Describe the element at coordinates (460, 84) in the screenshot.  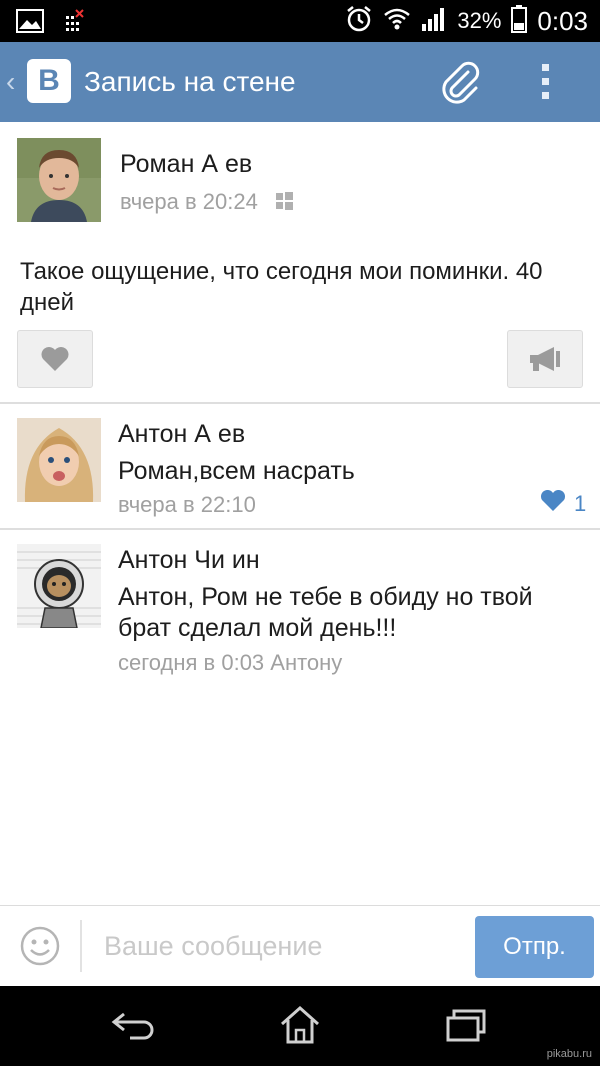
I see `paperclip-icon` at that location.